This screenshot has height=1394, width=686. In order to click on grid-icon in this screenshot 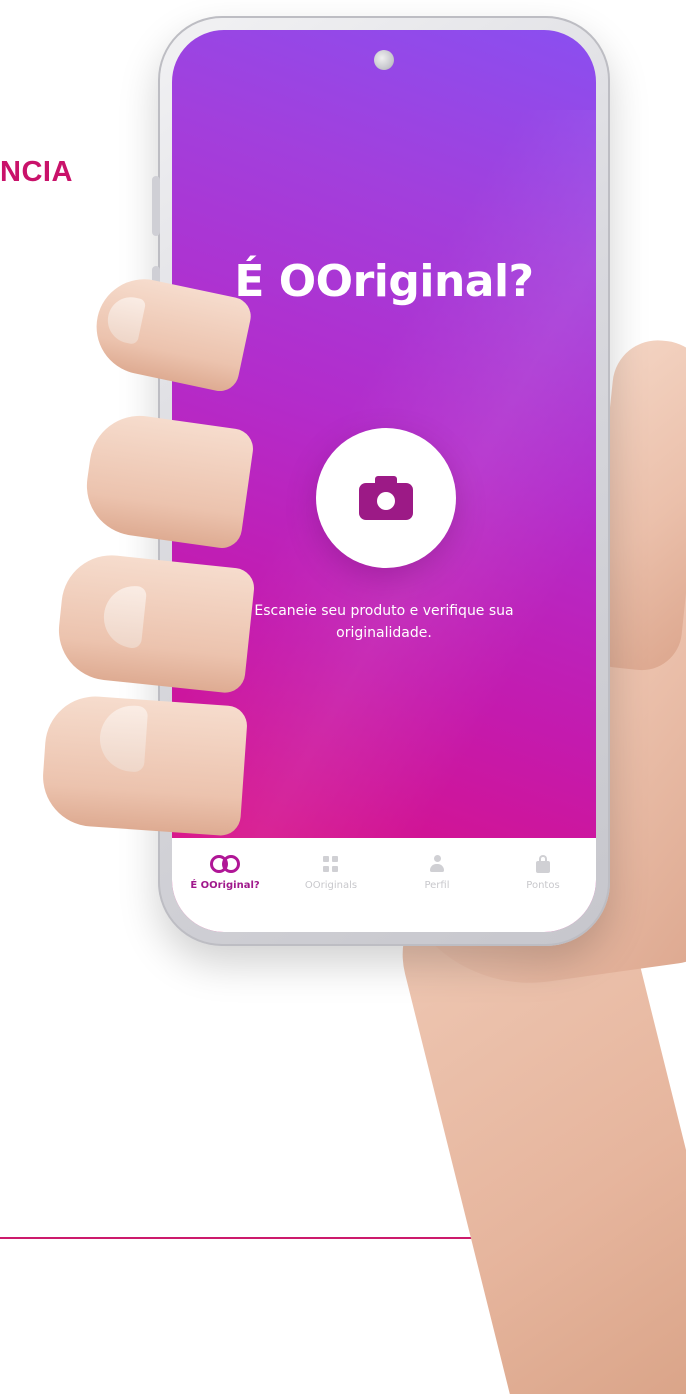, I will do `click(331, 864)`.